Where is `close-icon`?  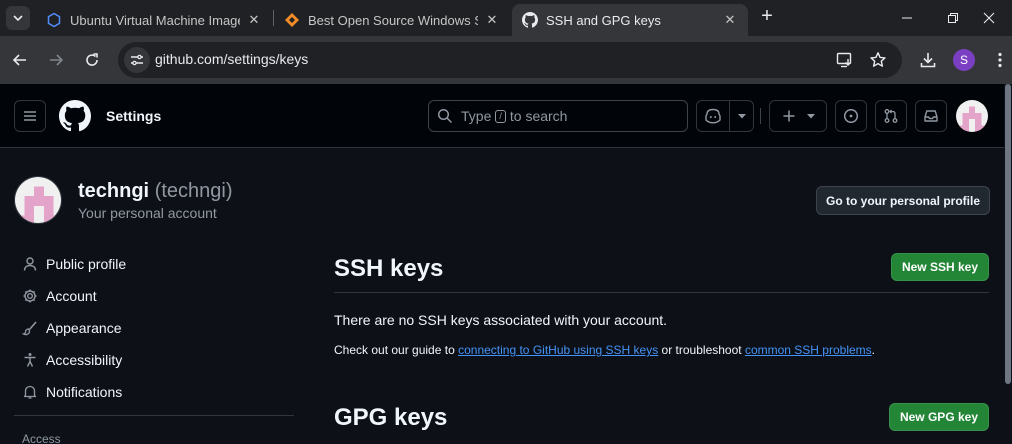 close-icon is located at coordinates (989, 18).